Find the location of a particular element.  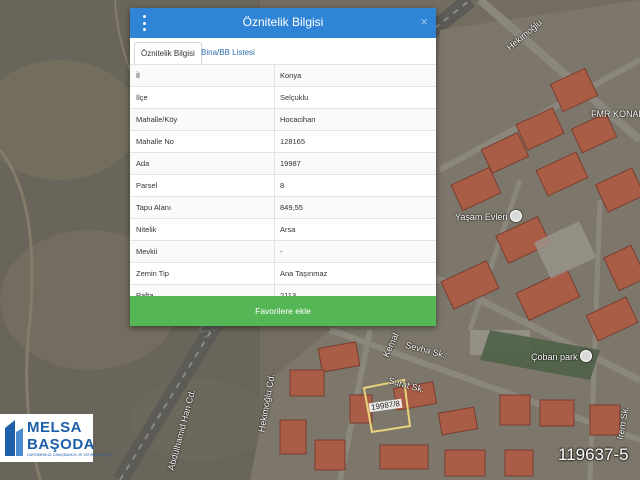

tab-attribute-info: Öznitelik Bilgisi is located at coordinates (168, 53).